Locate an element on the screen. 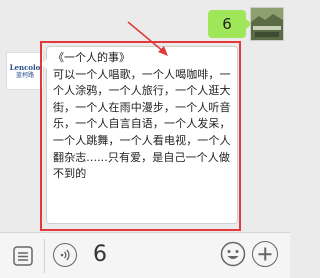 This screenshot has width=320, height=278. message-input: 6 is located at coordinates (143, 255).